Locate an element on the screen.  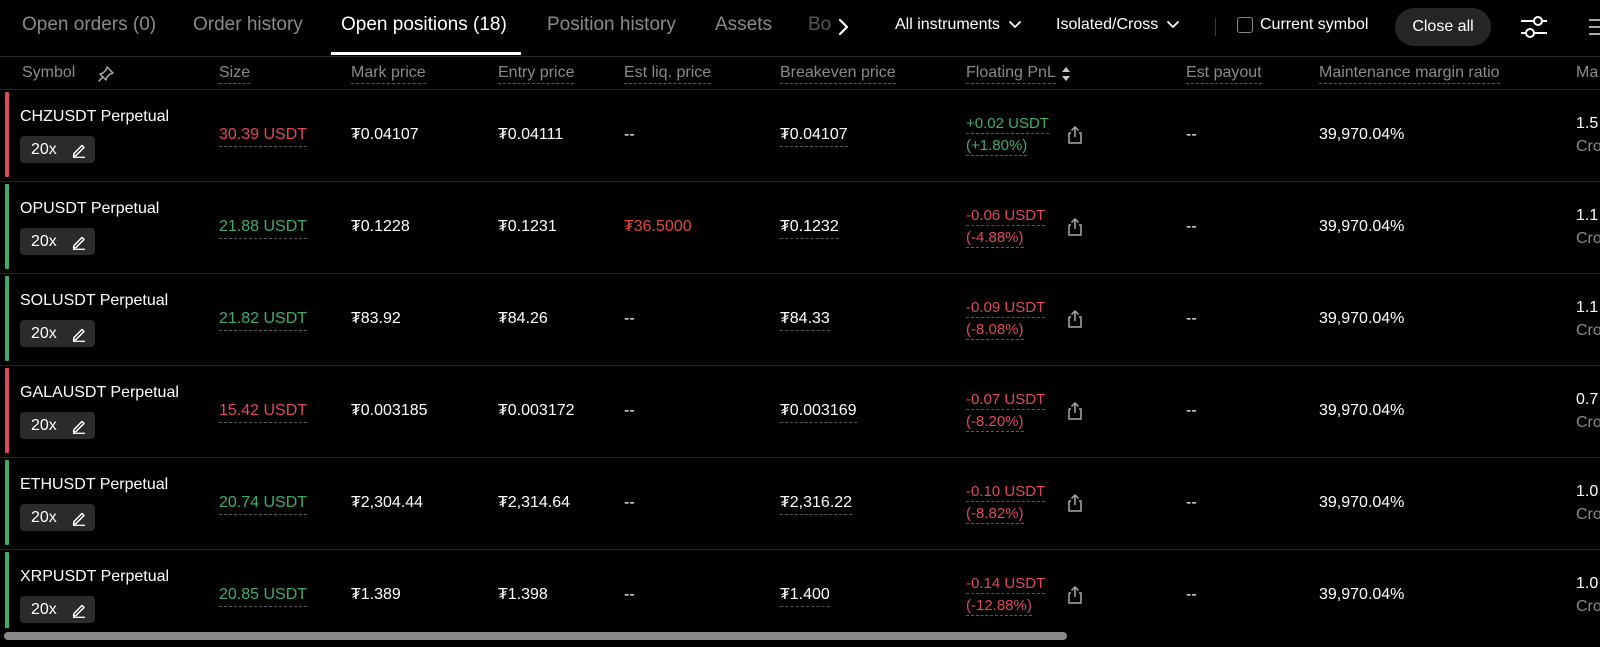
col-maintenance-margin-ratio: Maintenance margin ratio is located at coordinates (1409, 74).